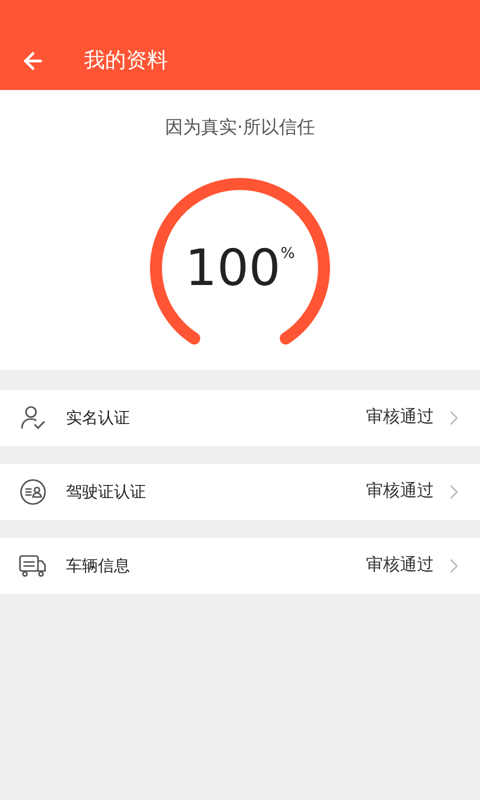  I want to click on list-row: 车辆信息 审核通过, so click(240, 566).